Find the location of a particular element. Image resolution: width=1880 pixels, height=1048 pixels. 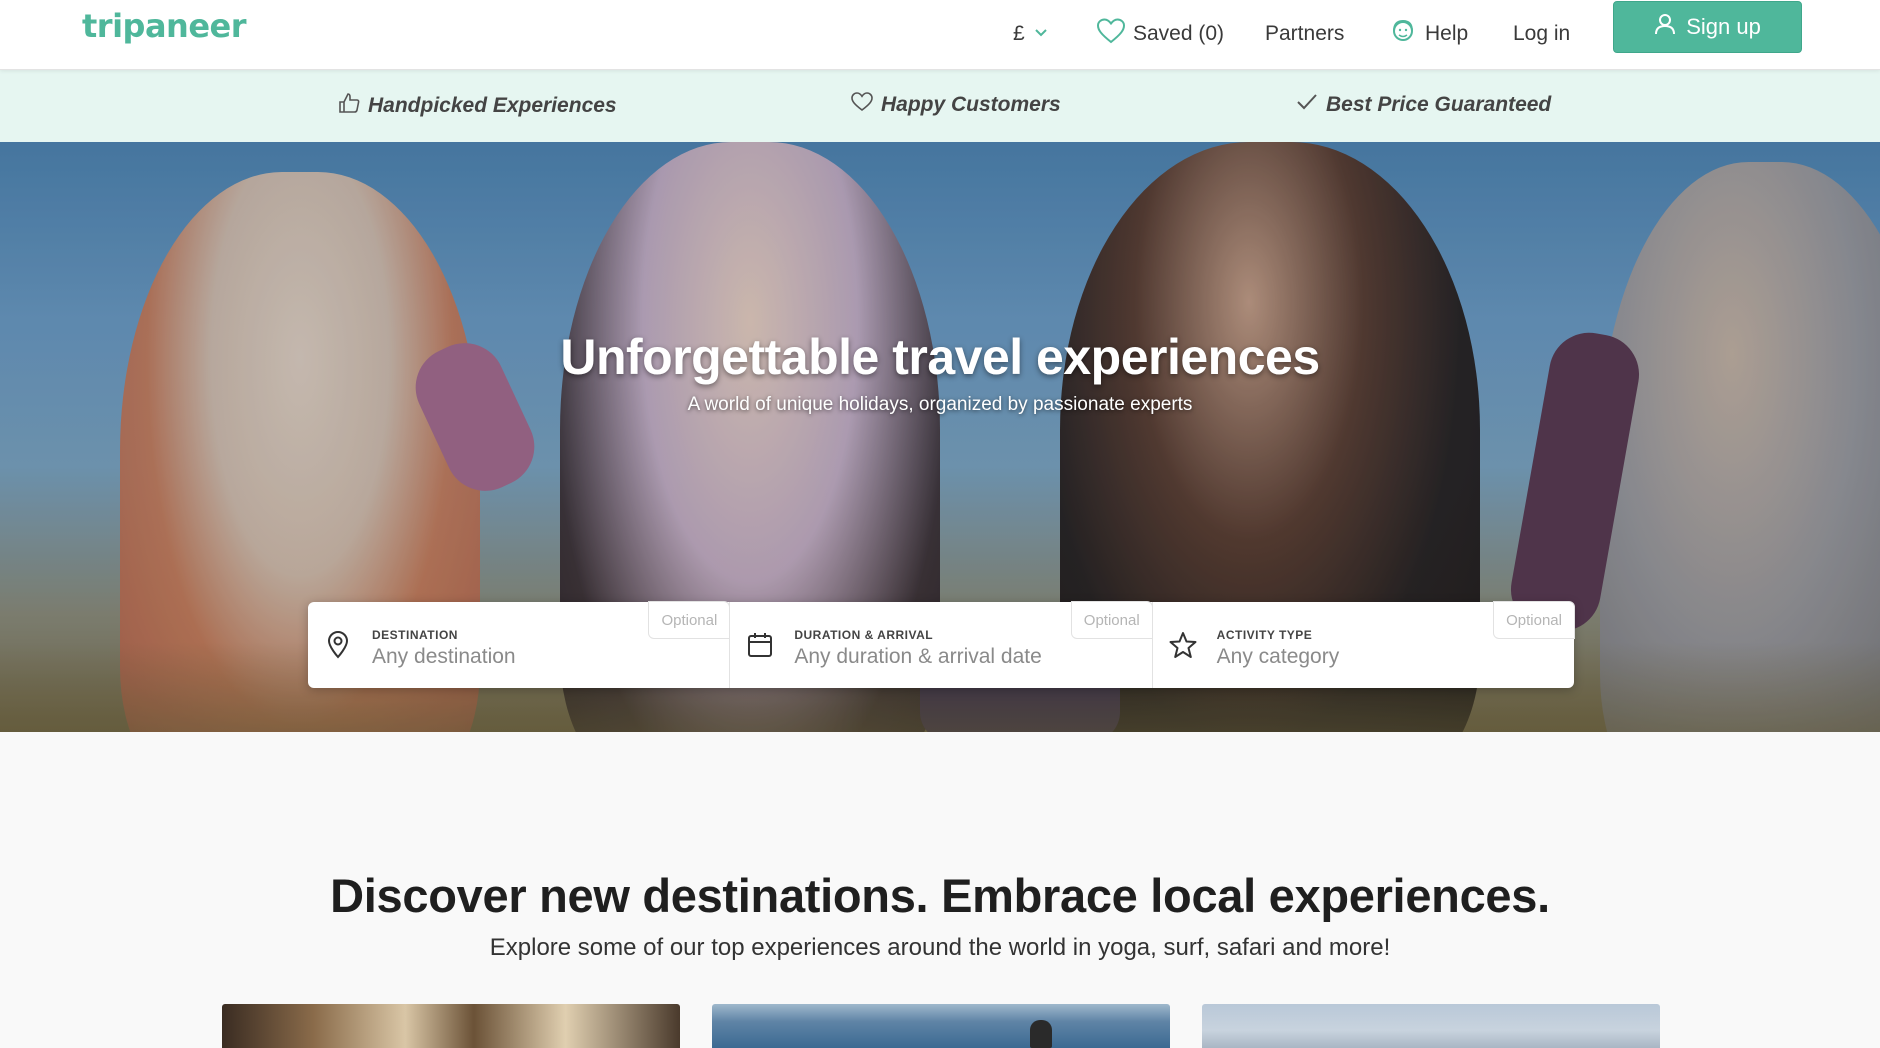

signup-button: Sign up is located at coordinates (1707, 27).